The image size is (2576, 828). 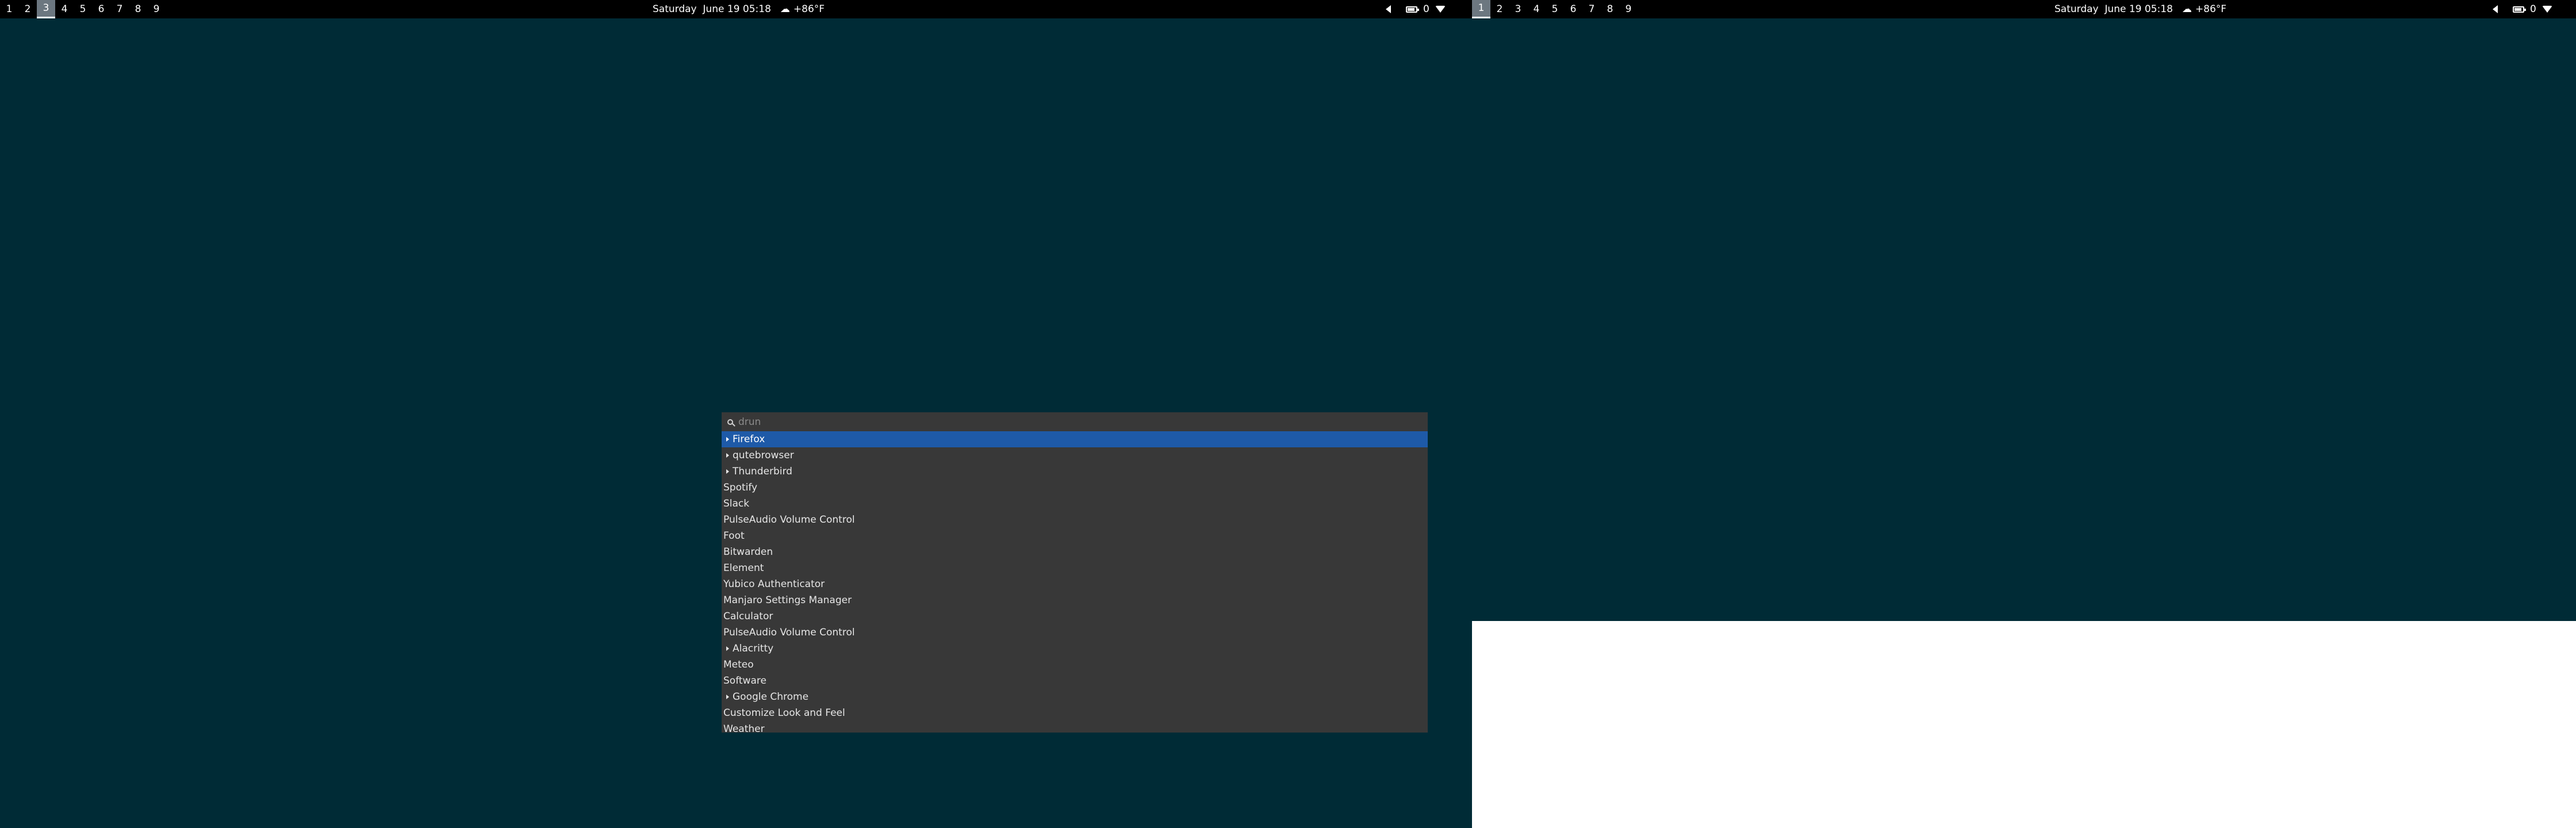 What do you see at coordinates (743, 568) in the screenshot?
I see `launcher-result-label: Element` at bounding box center [743, 568].